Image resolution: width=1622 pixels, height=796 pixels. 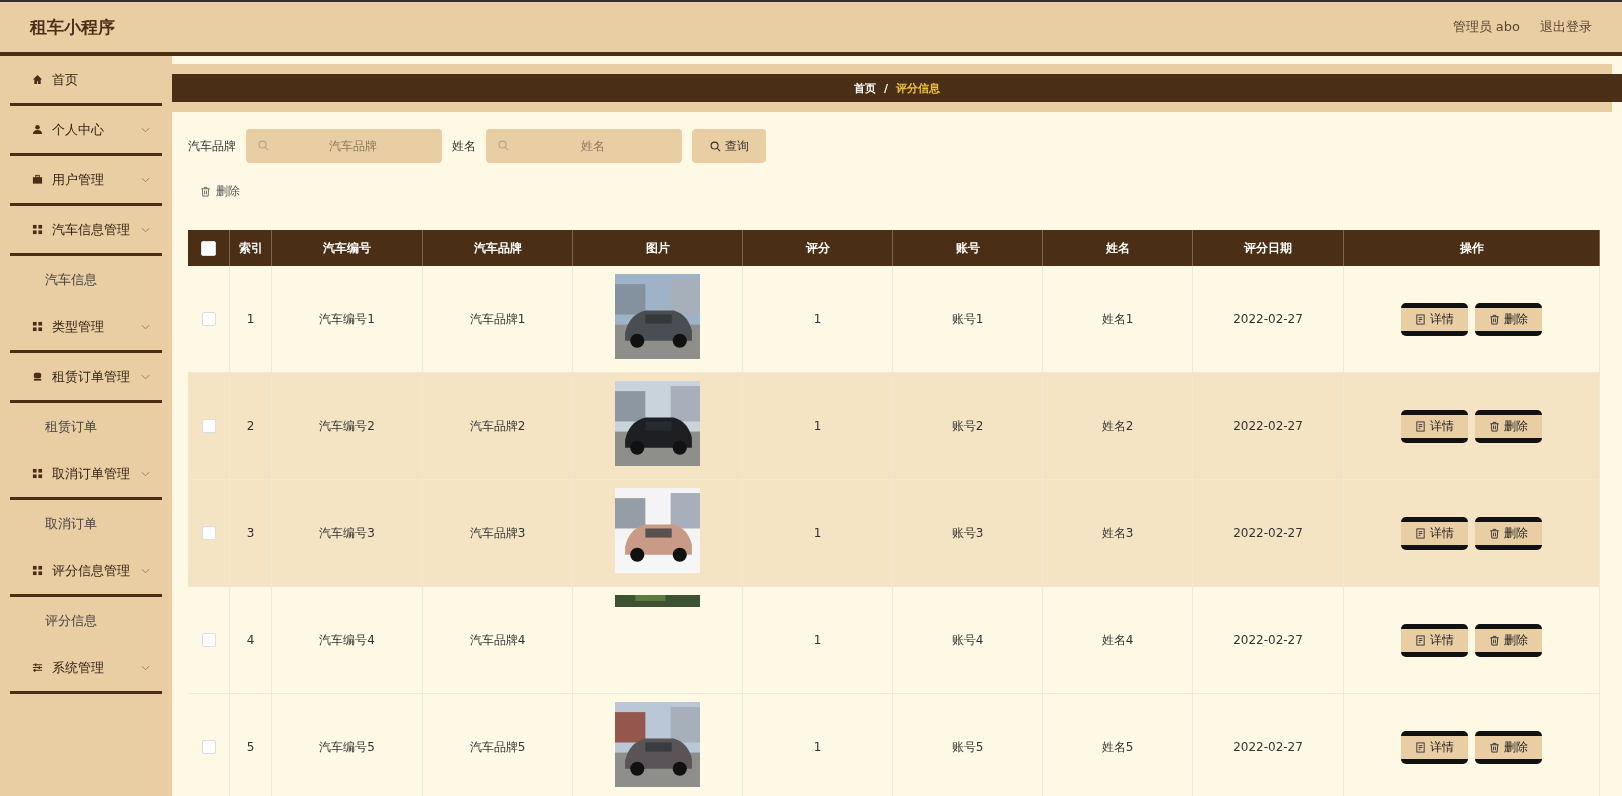 I want to click on menu-item: 评分信息管理, so click(x=86, y=572).